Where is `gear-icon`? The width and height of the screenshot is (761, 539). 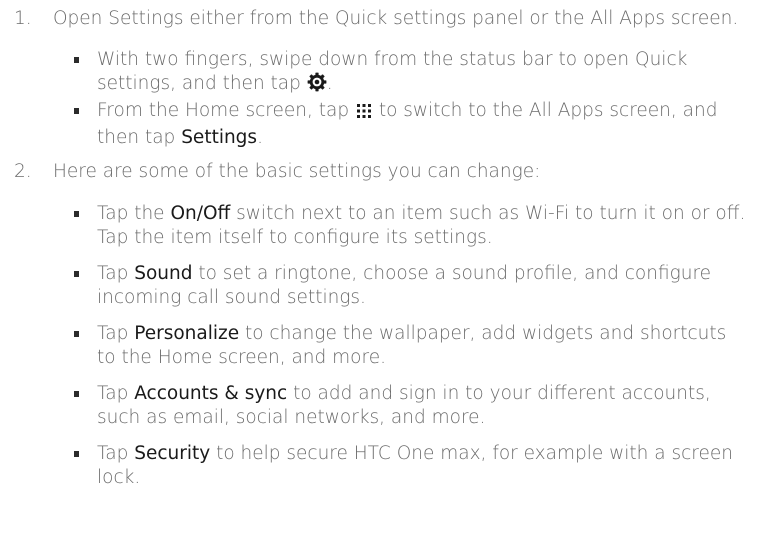 gear-icon is located at coordinates (317, 85).